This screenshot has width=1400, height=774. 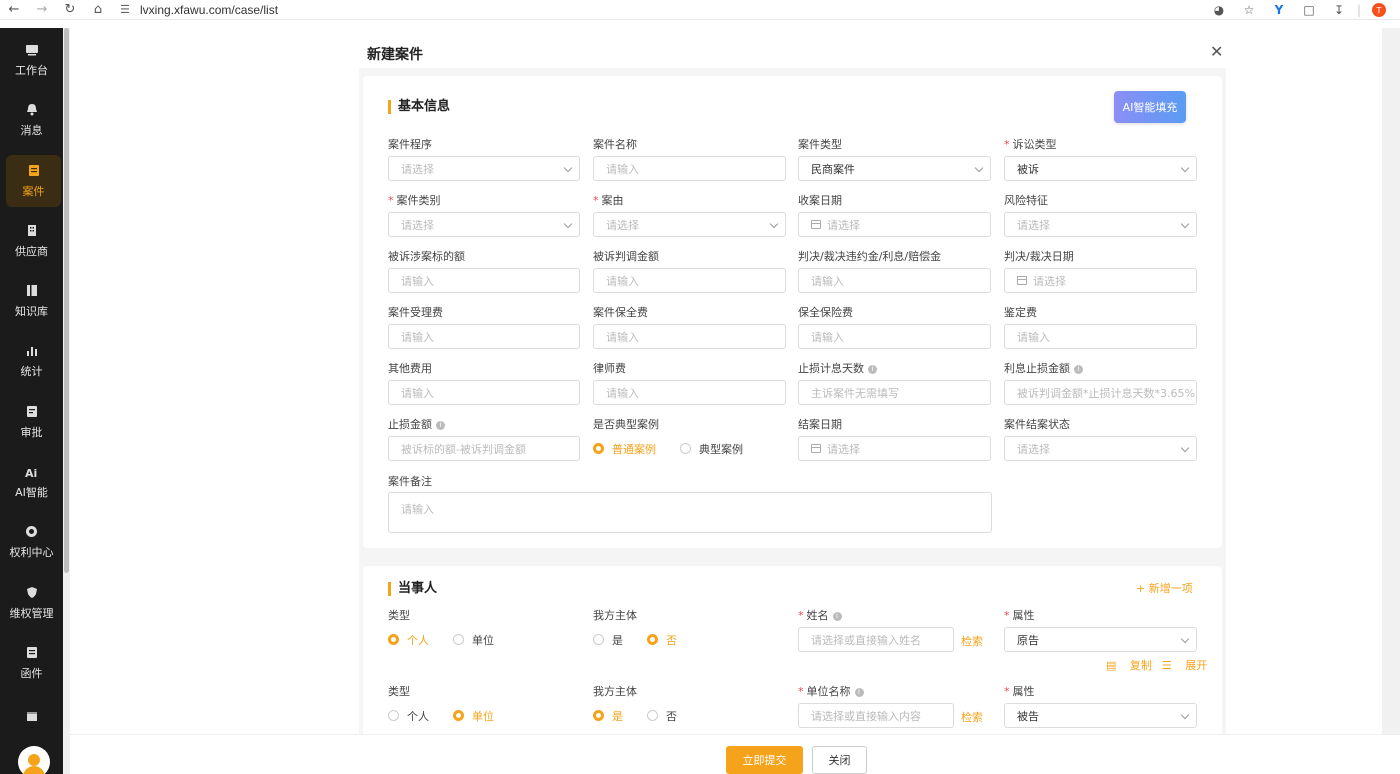 I want to click on our-side-radio-group: 是否, so click(x=647, y=639).